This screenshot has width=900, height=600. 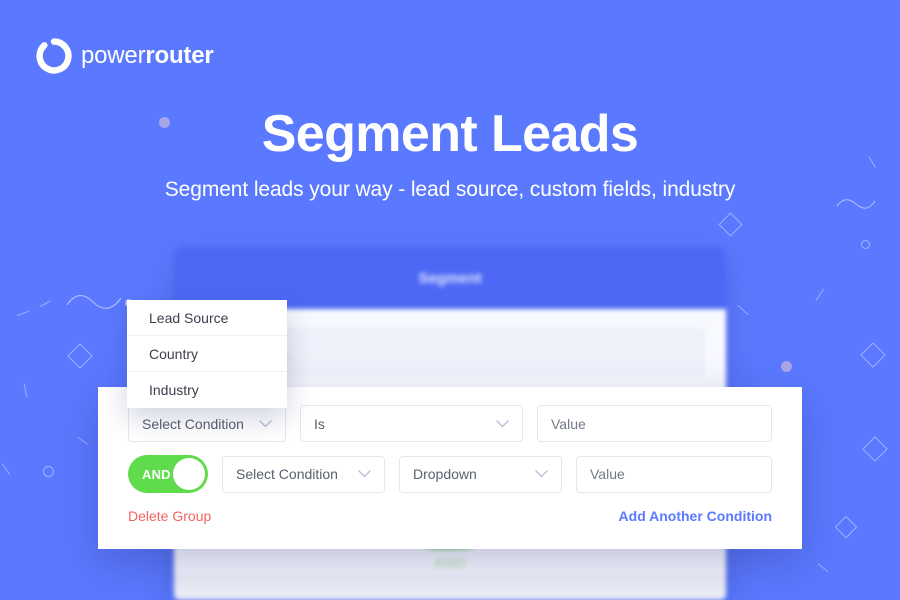 I want to click on background-and-ghost-label: AND, so click(x=450, y=563).